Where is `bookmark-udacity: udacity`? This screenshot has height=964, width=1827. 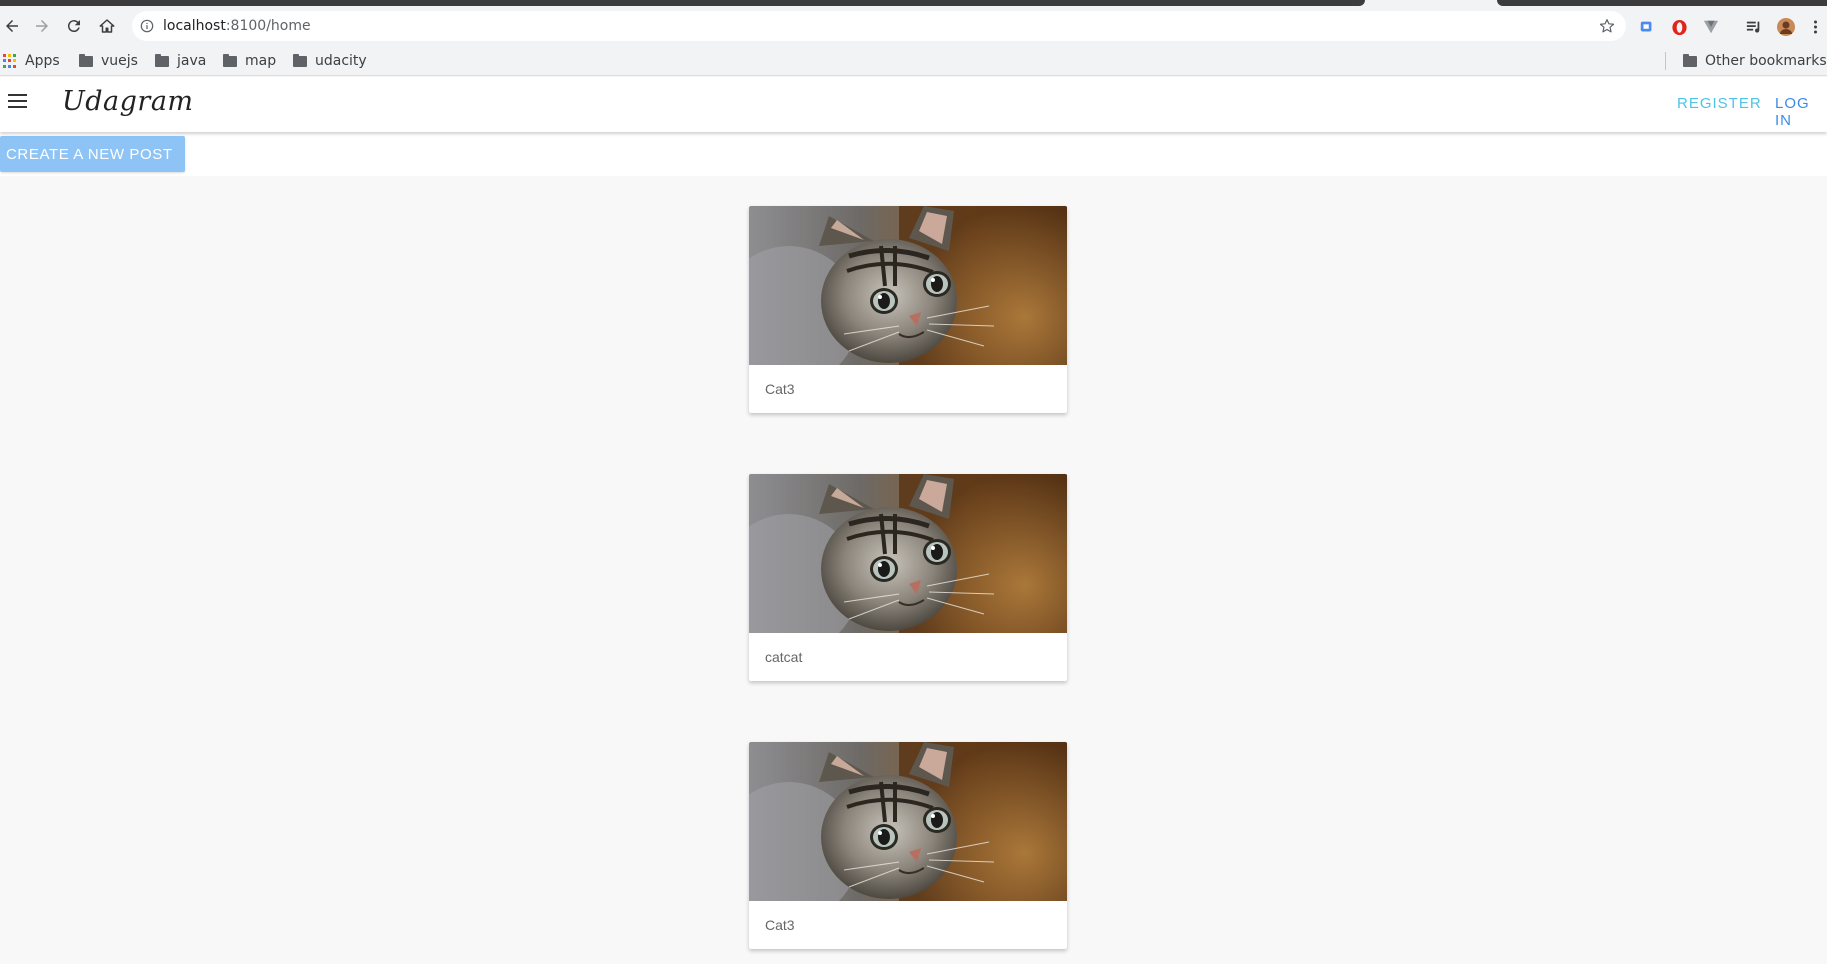
bookmark-udacity: udacity is located at coordinates (330, 61).